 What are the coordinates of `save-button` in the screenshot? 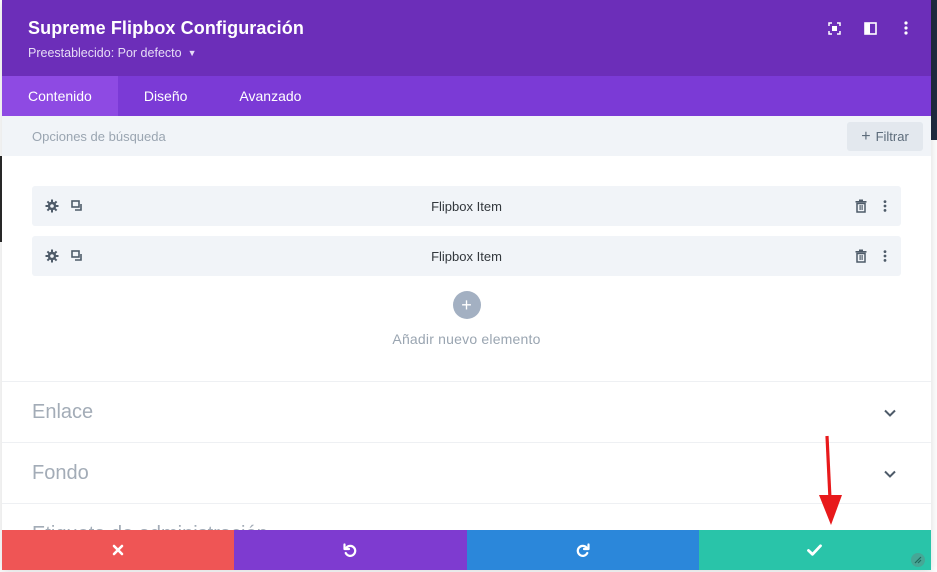 It's located at (814, 550).